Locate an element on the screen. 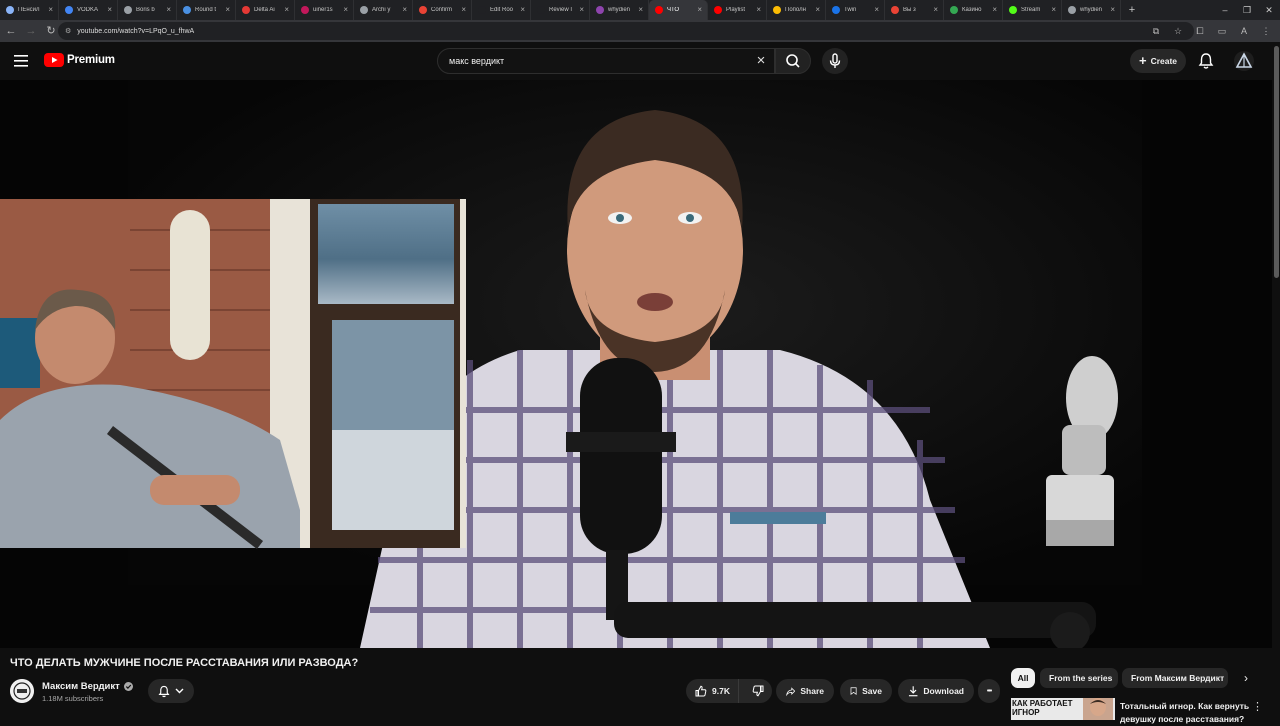 The width and height of the screenshot is (1280, 726). cast-icon: ▭ is located at coordinates (1222, 31).